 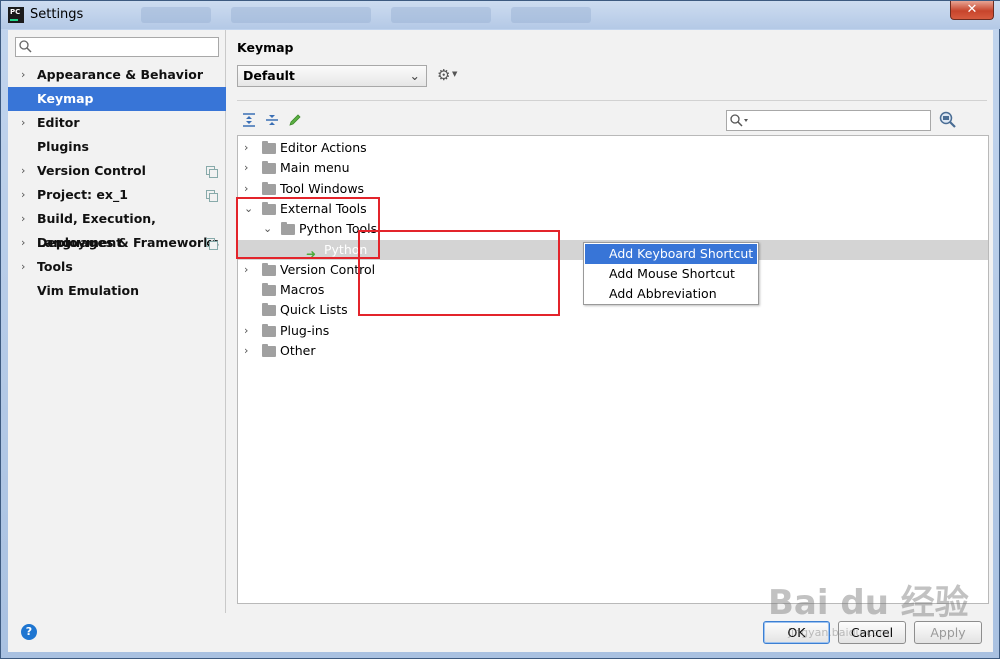 What do you see at coordinates (948, 120) in the screenshot?
I see `find-by-shortcut-icon` at bounding box center [948, 120].